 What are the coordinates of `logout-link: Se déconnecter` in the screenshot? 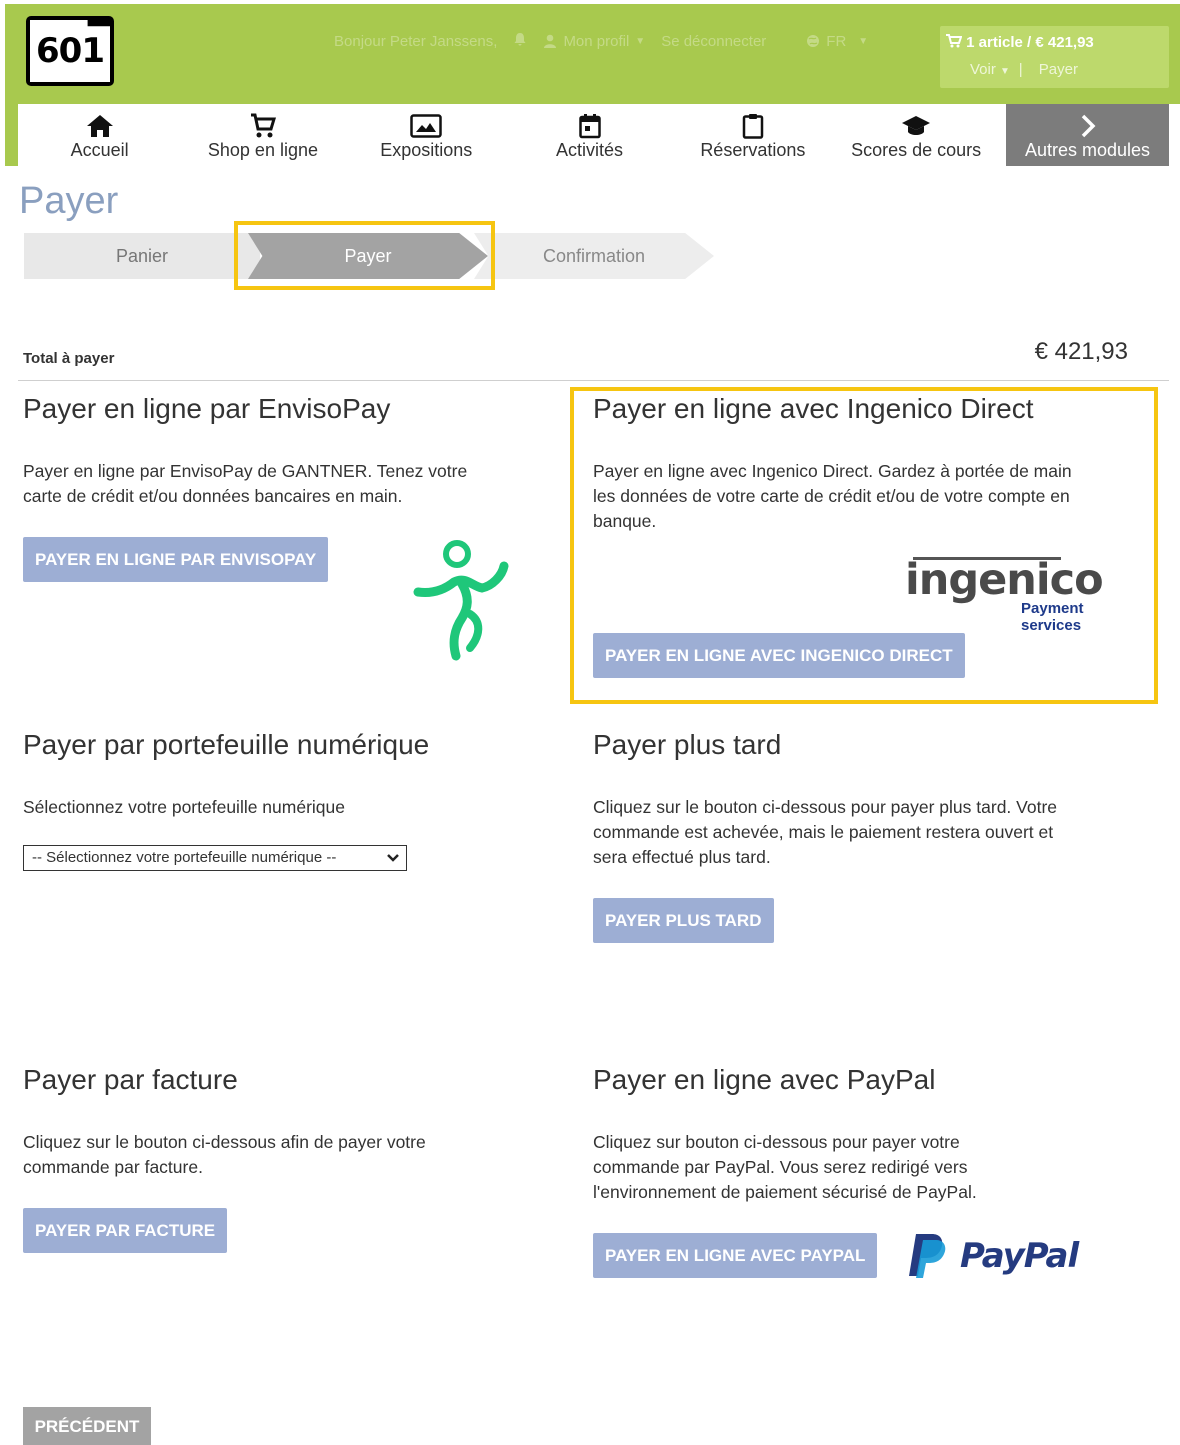 It's located at (713, 41).